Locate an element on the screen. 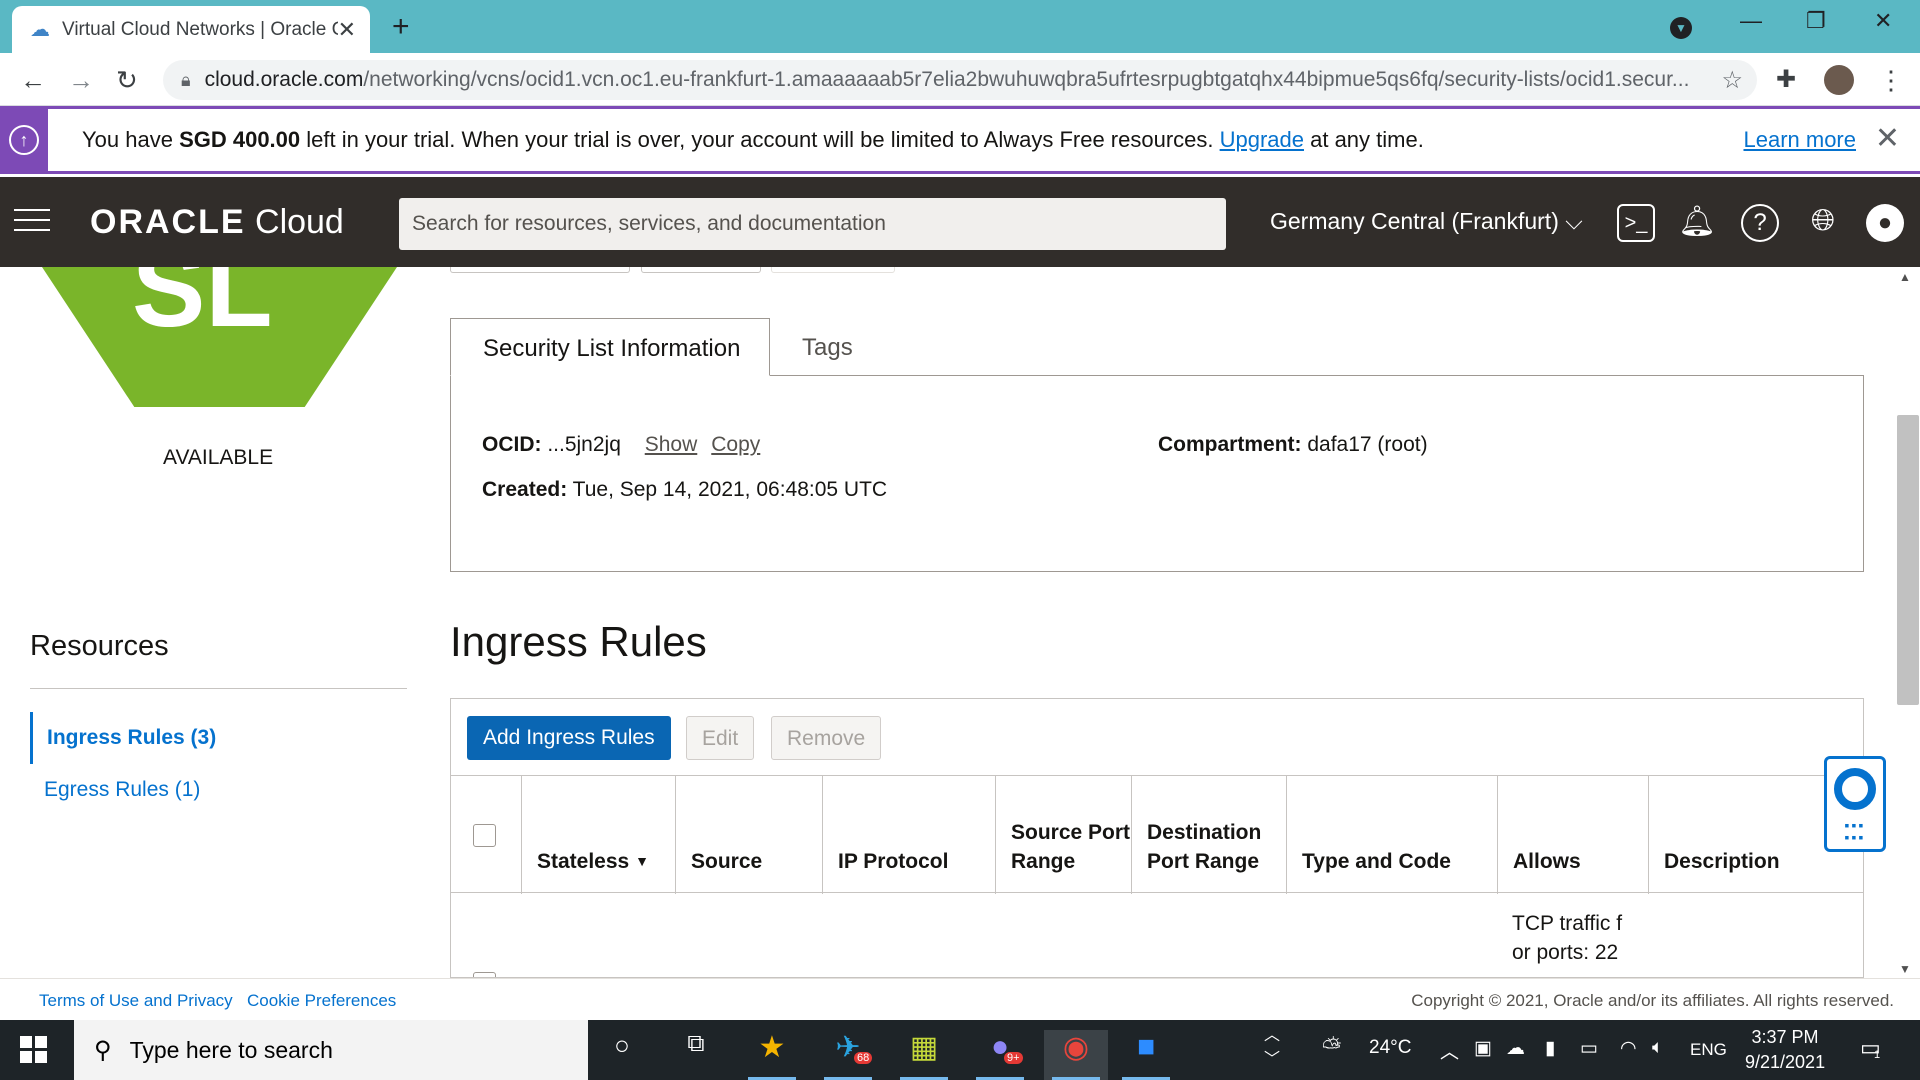 This screenshot has width=1920, height=1080. cortana-icon: ○ is located at coordinates (622, 1055).